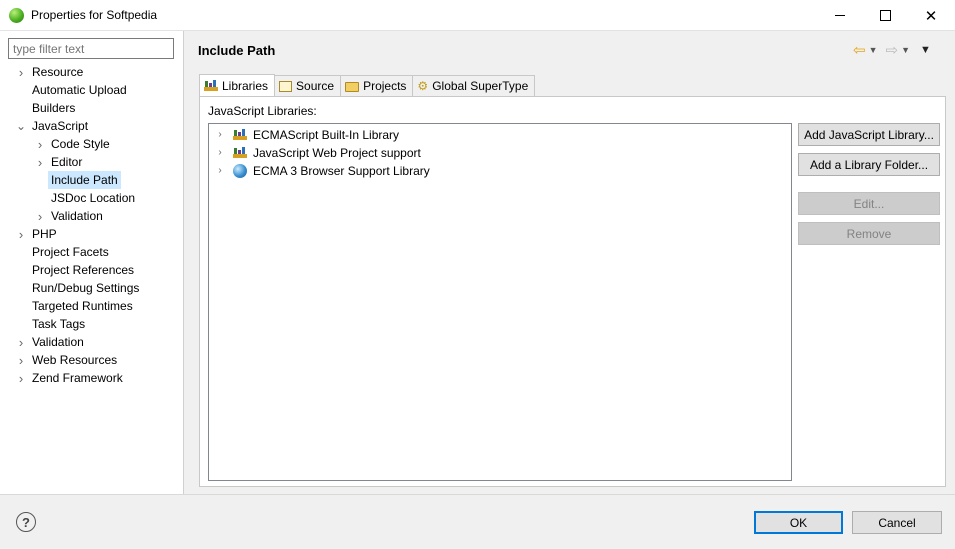  What do you see at coordinates (77, 378) in the screenshot?
I see `tree-item: Zend Framework` at bounding box center [77, 378].